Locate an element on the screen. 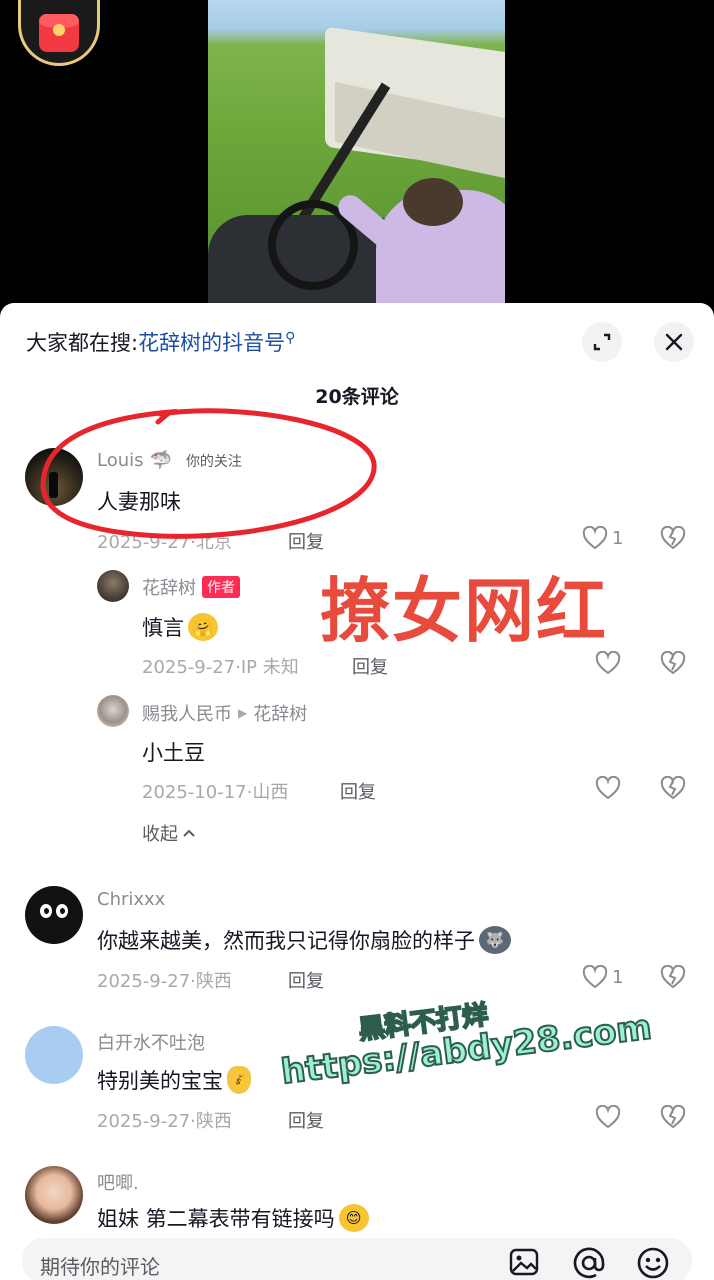 Image resolution: width=714 pixels, height=1280 pixels. red-packet-button is located at coordinates (59, 33).